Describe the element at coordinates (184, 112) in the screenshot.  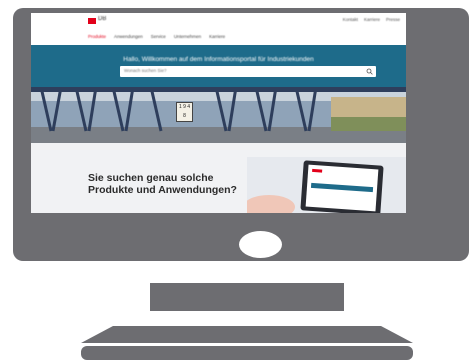
I see `track-sign: 1 9 4 8` at that location.